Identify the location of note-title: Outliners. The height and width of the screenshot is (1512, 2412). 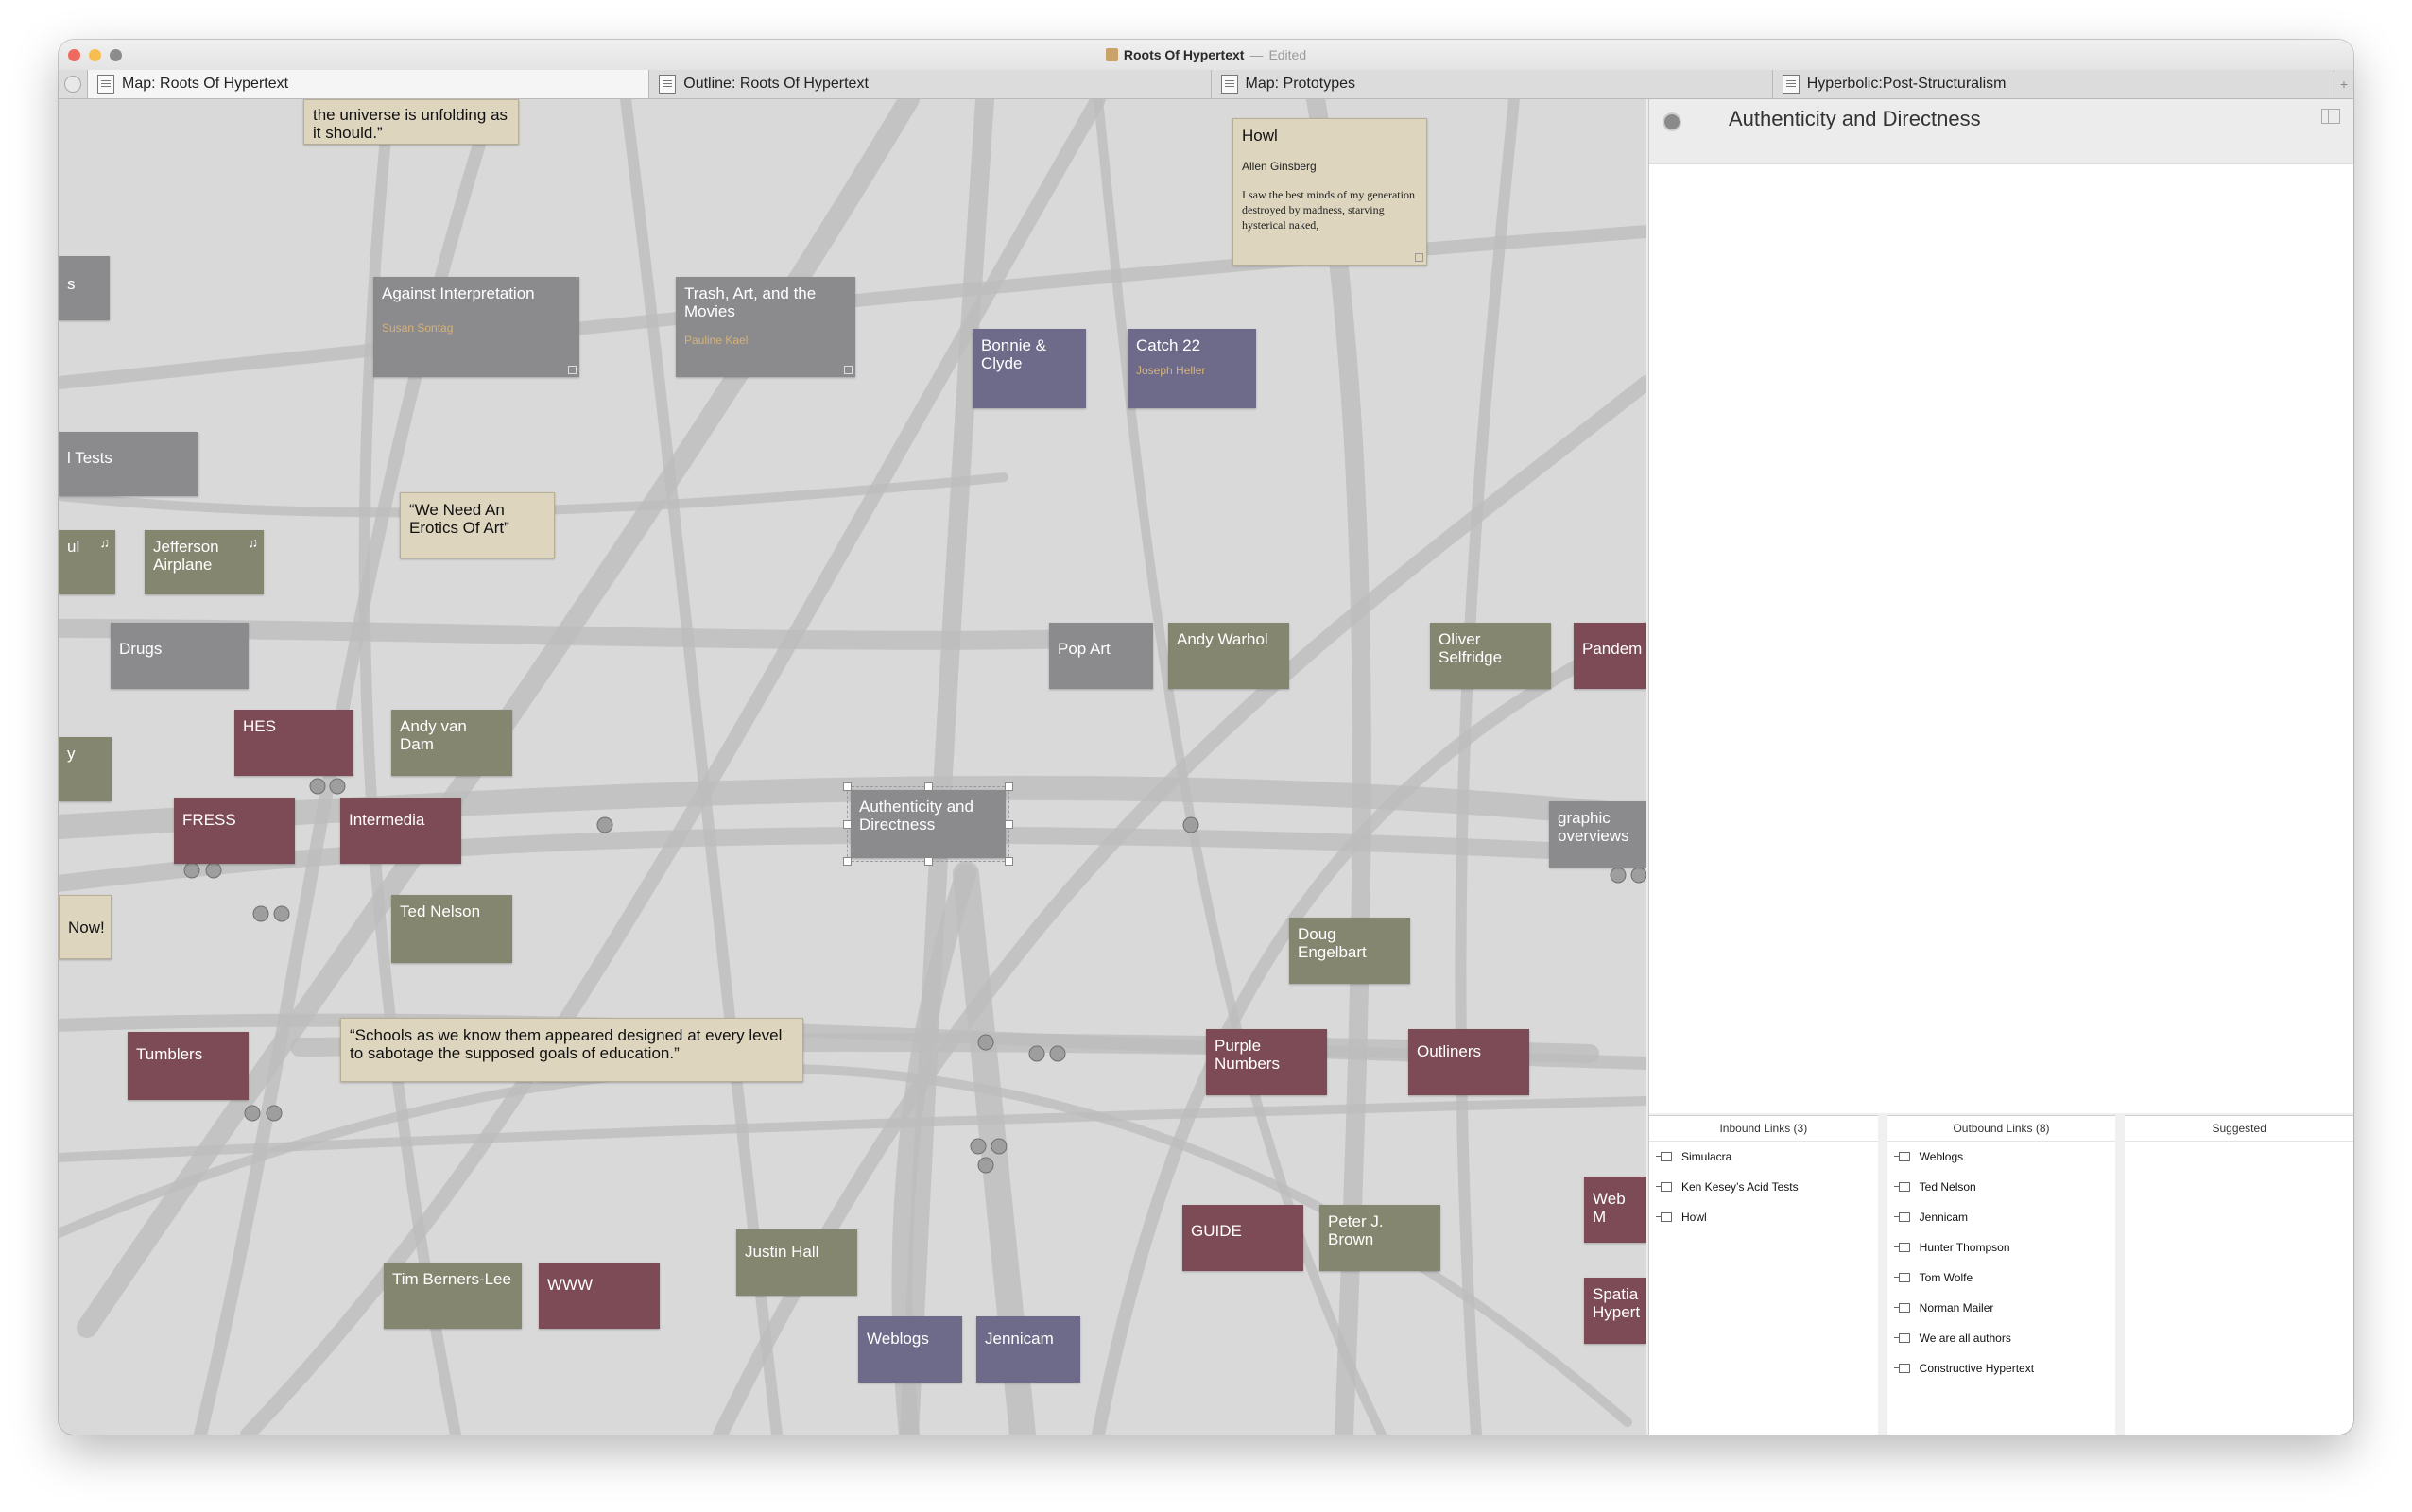
(1449, 1051).